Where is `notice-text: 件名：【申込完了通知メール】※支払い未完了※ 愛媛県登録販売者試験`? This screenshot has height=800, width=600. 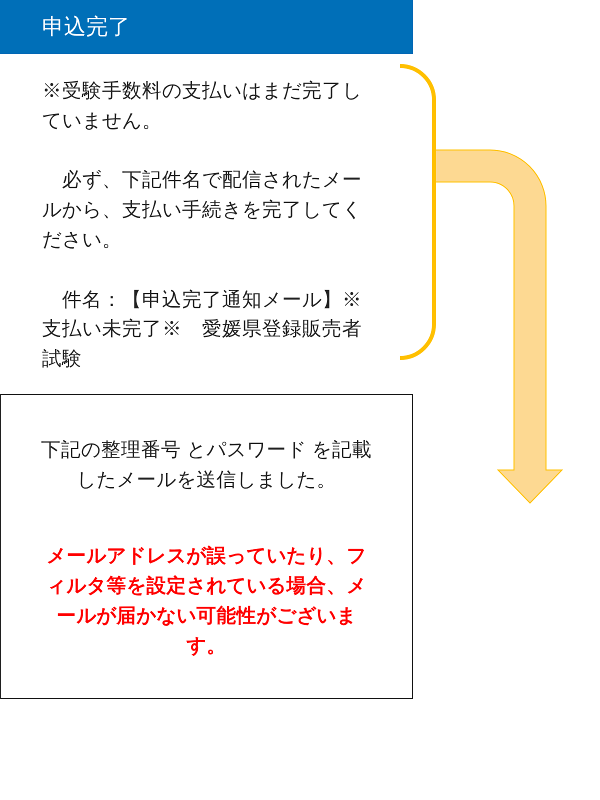
notice-text: 件名：【申込完了通知メール】※支払い未完了※ 愛媛県登録販売者試験 is located at coordinates (202, 330).